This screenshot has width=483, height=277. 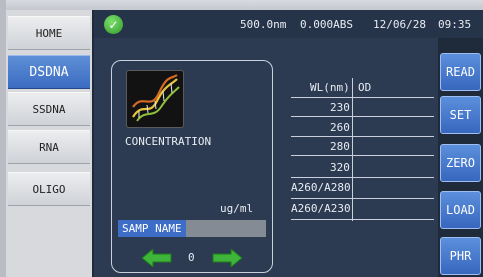 I want to click on load-button: LOAD, so click(x=460, y=210).